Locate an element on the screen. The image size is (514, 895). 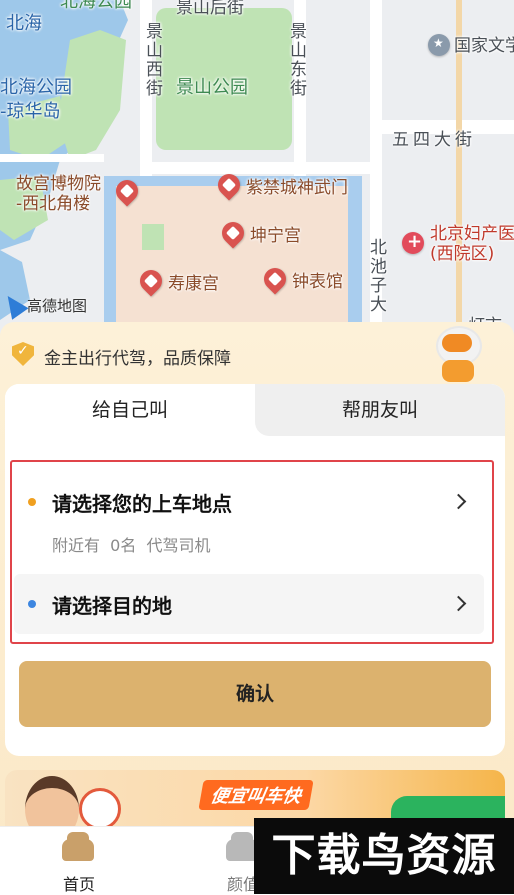
destination-row: 请选择目的地 is located at coordinates (249, 604).